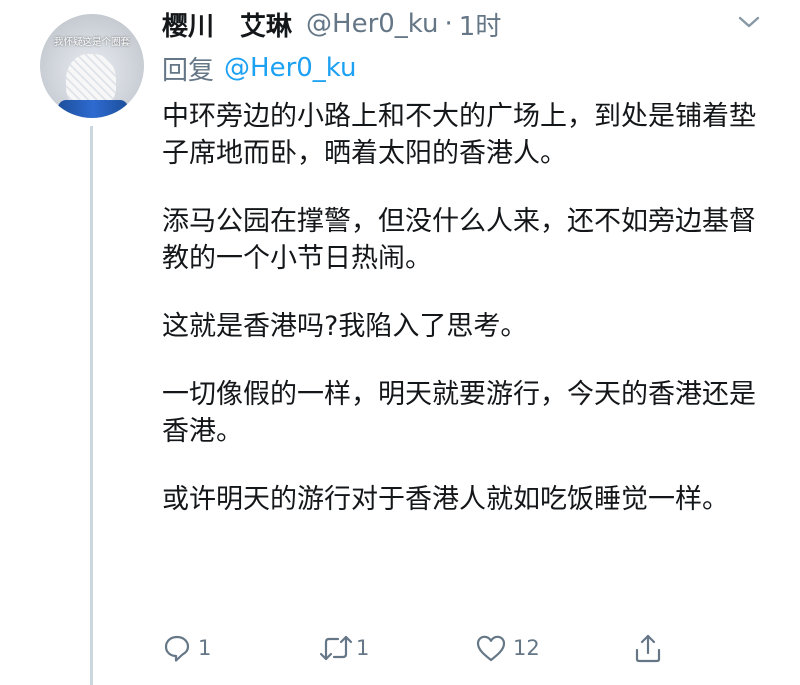  What do you see at coordinates (749, 22) in the screenshot?
I see `more-options-chevron-icon` at bounding box center [749, 22].